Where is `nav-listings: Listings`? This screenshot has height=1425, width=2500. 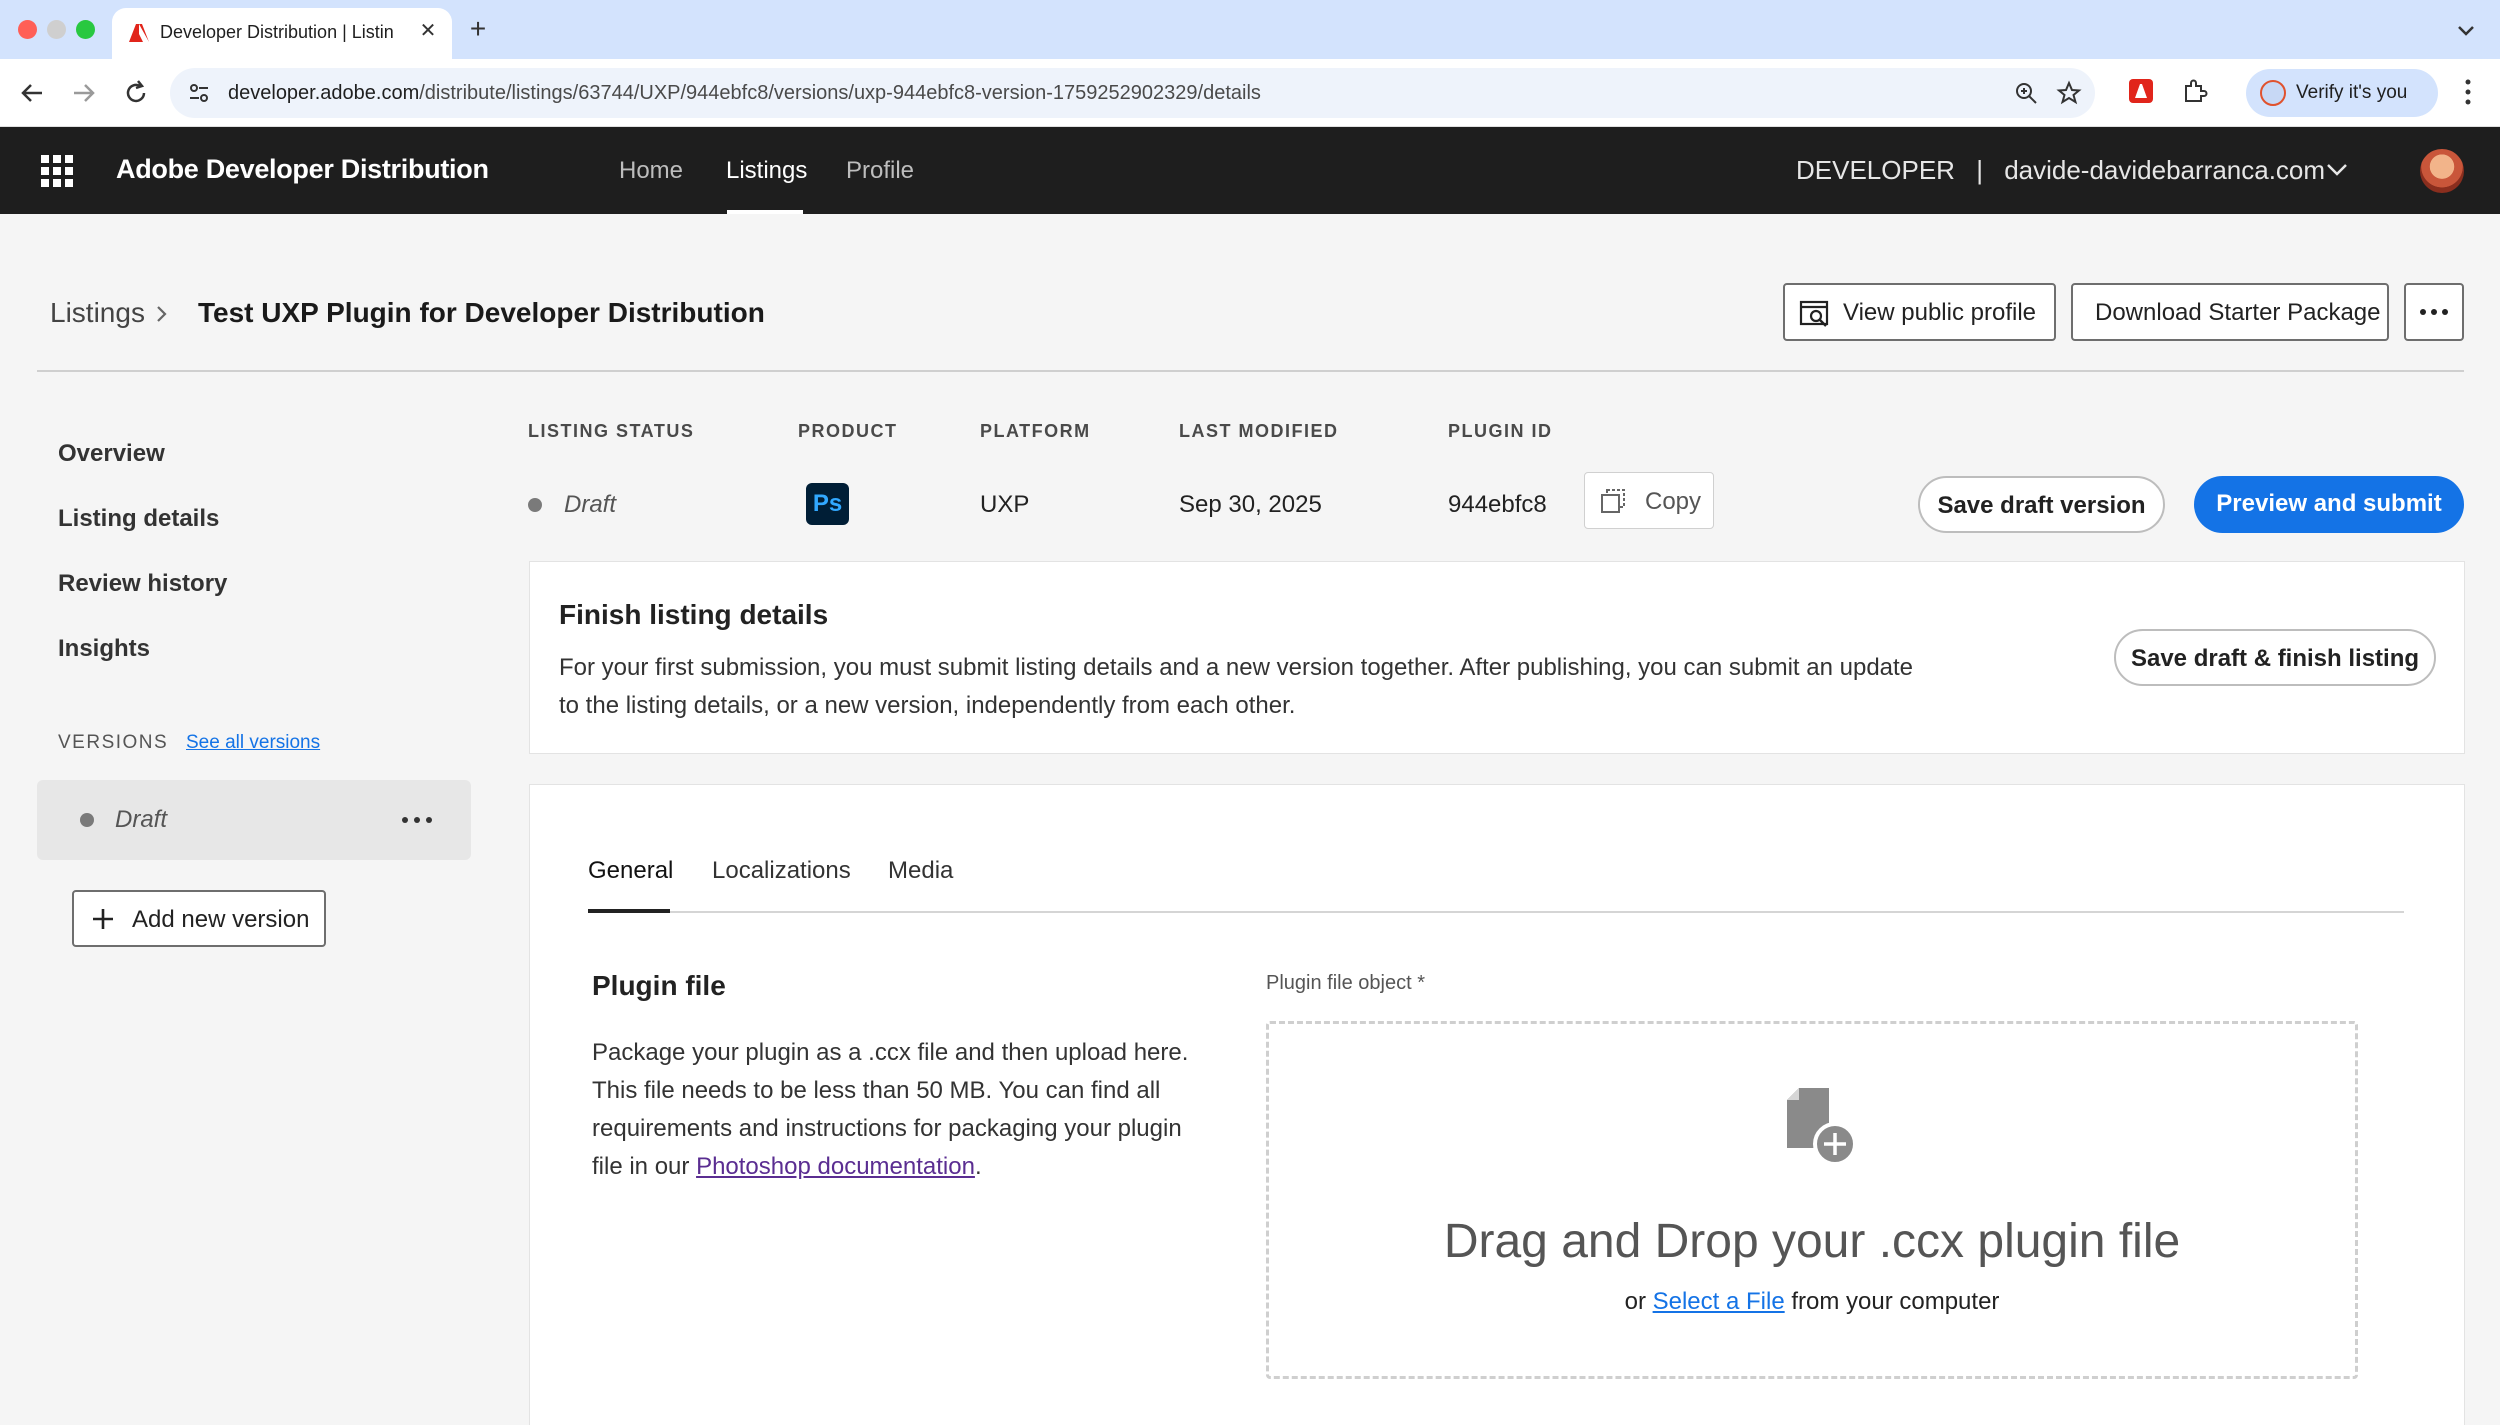
nav-listings: Listings is located at coordinates (766, 171).